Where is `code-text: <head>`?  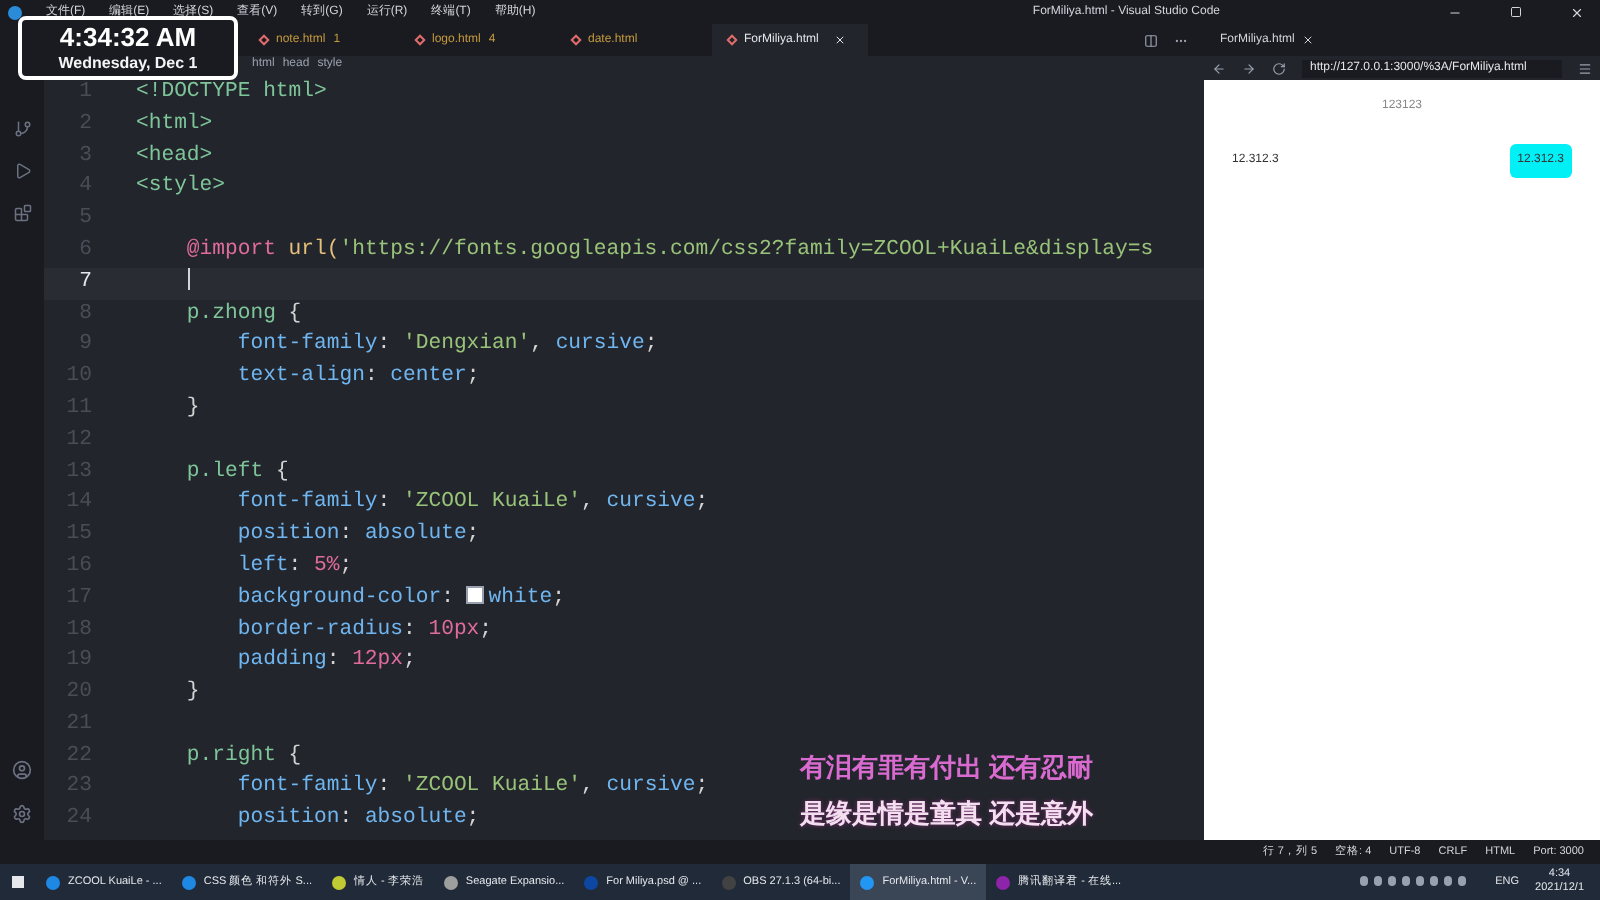
code-text: <head> is located at coordinates (174, 155).